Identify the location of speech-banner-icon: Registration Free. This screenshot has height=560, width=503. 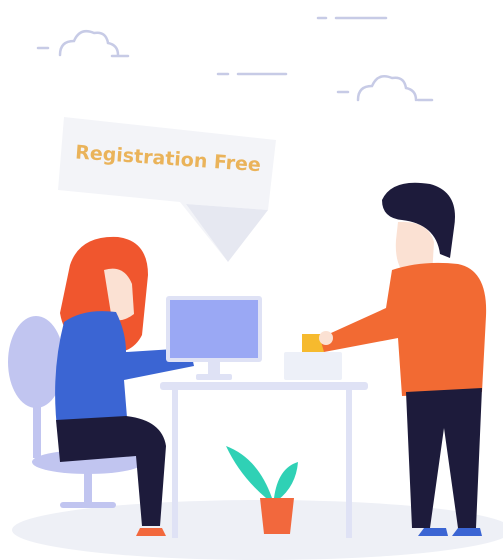
(167, 189).